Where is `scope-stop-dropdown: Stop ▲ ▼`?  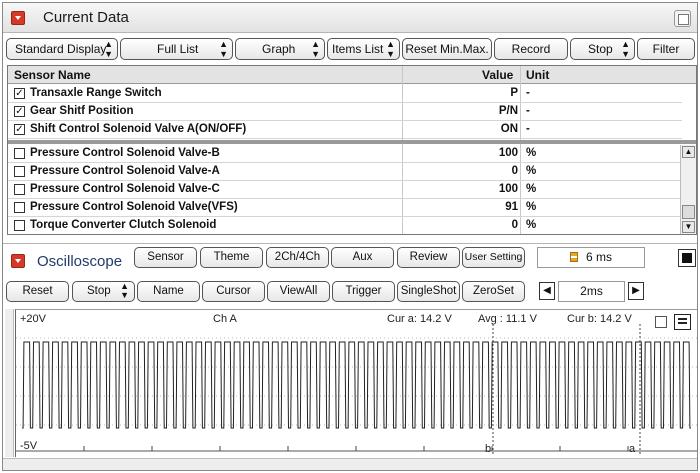
scope-stop-dropdown: Stop ▲ ▼ is located at coordinates (103, 291).